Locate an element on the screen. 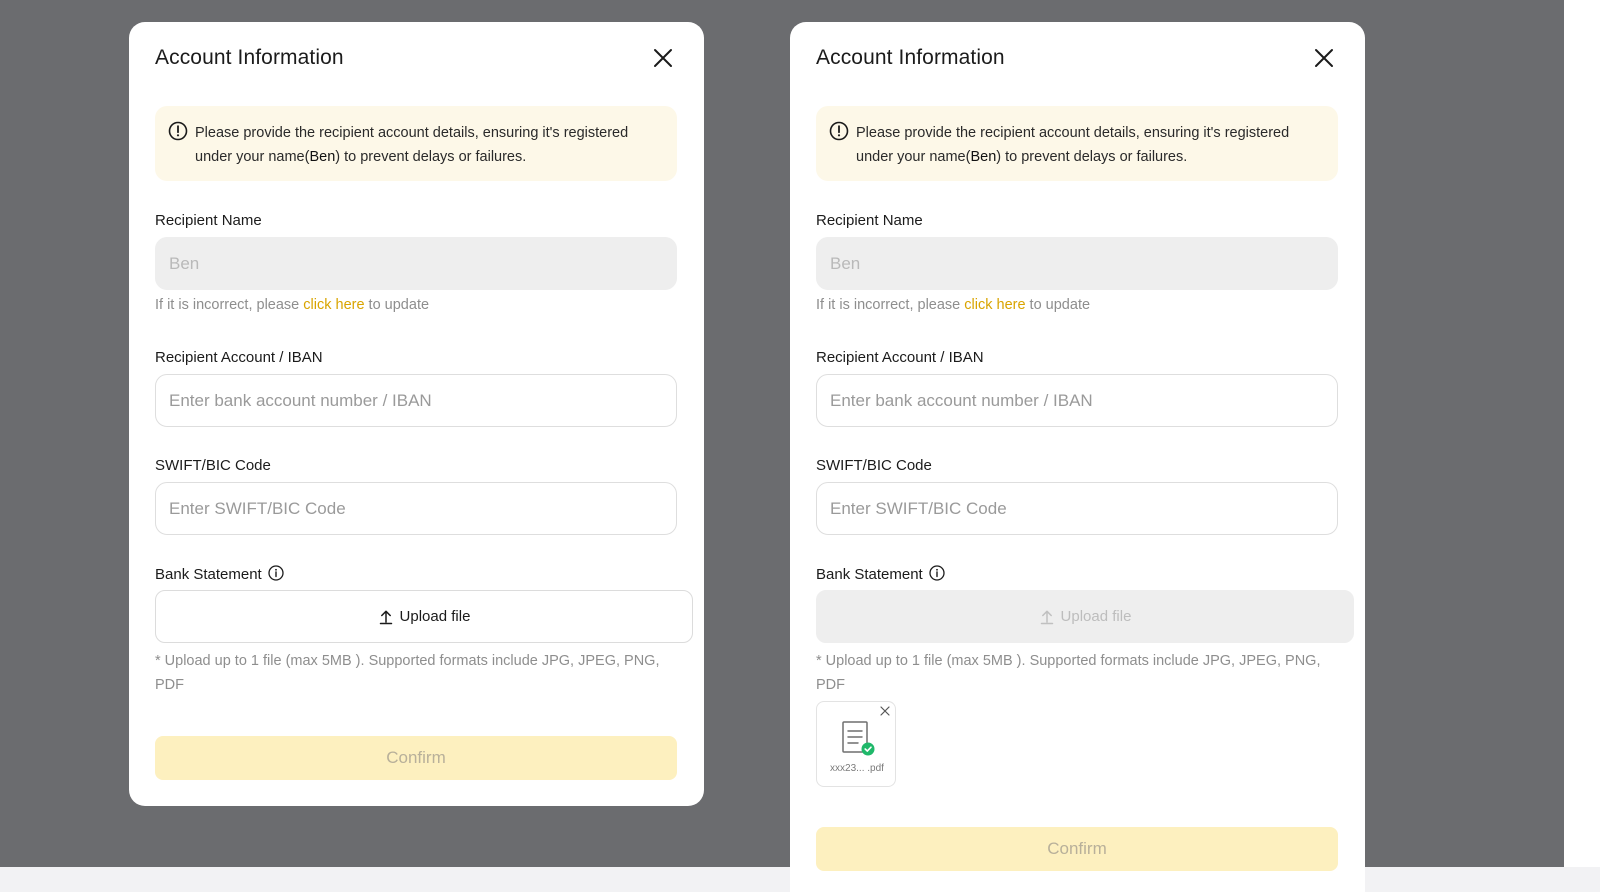 The width and height of the screenshot is (1600, 892). page-right-edge is located at coordinates (1582, 433).